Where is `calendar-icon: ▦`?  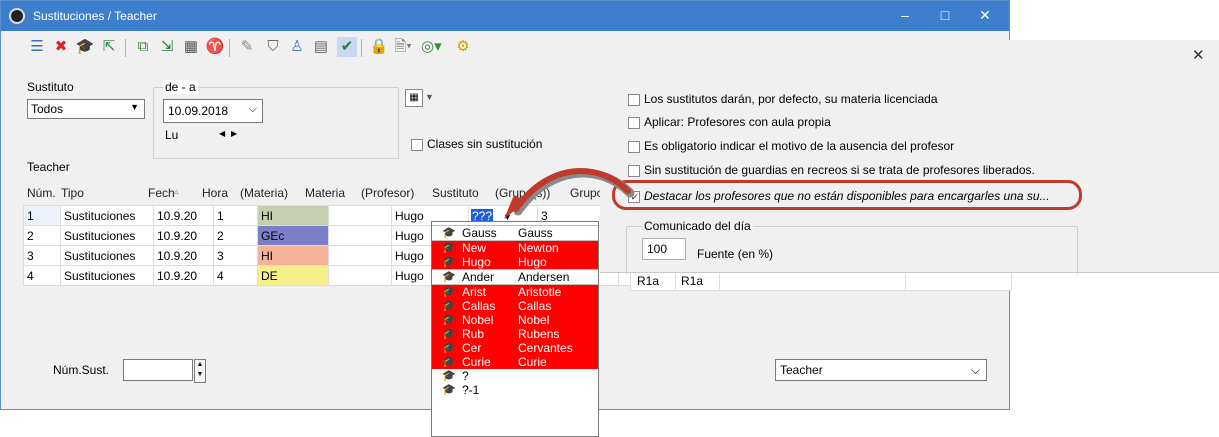 calendar-icon: ▦ is located at coordinates (414, 98).